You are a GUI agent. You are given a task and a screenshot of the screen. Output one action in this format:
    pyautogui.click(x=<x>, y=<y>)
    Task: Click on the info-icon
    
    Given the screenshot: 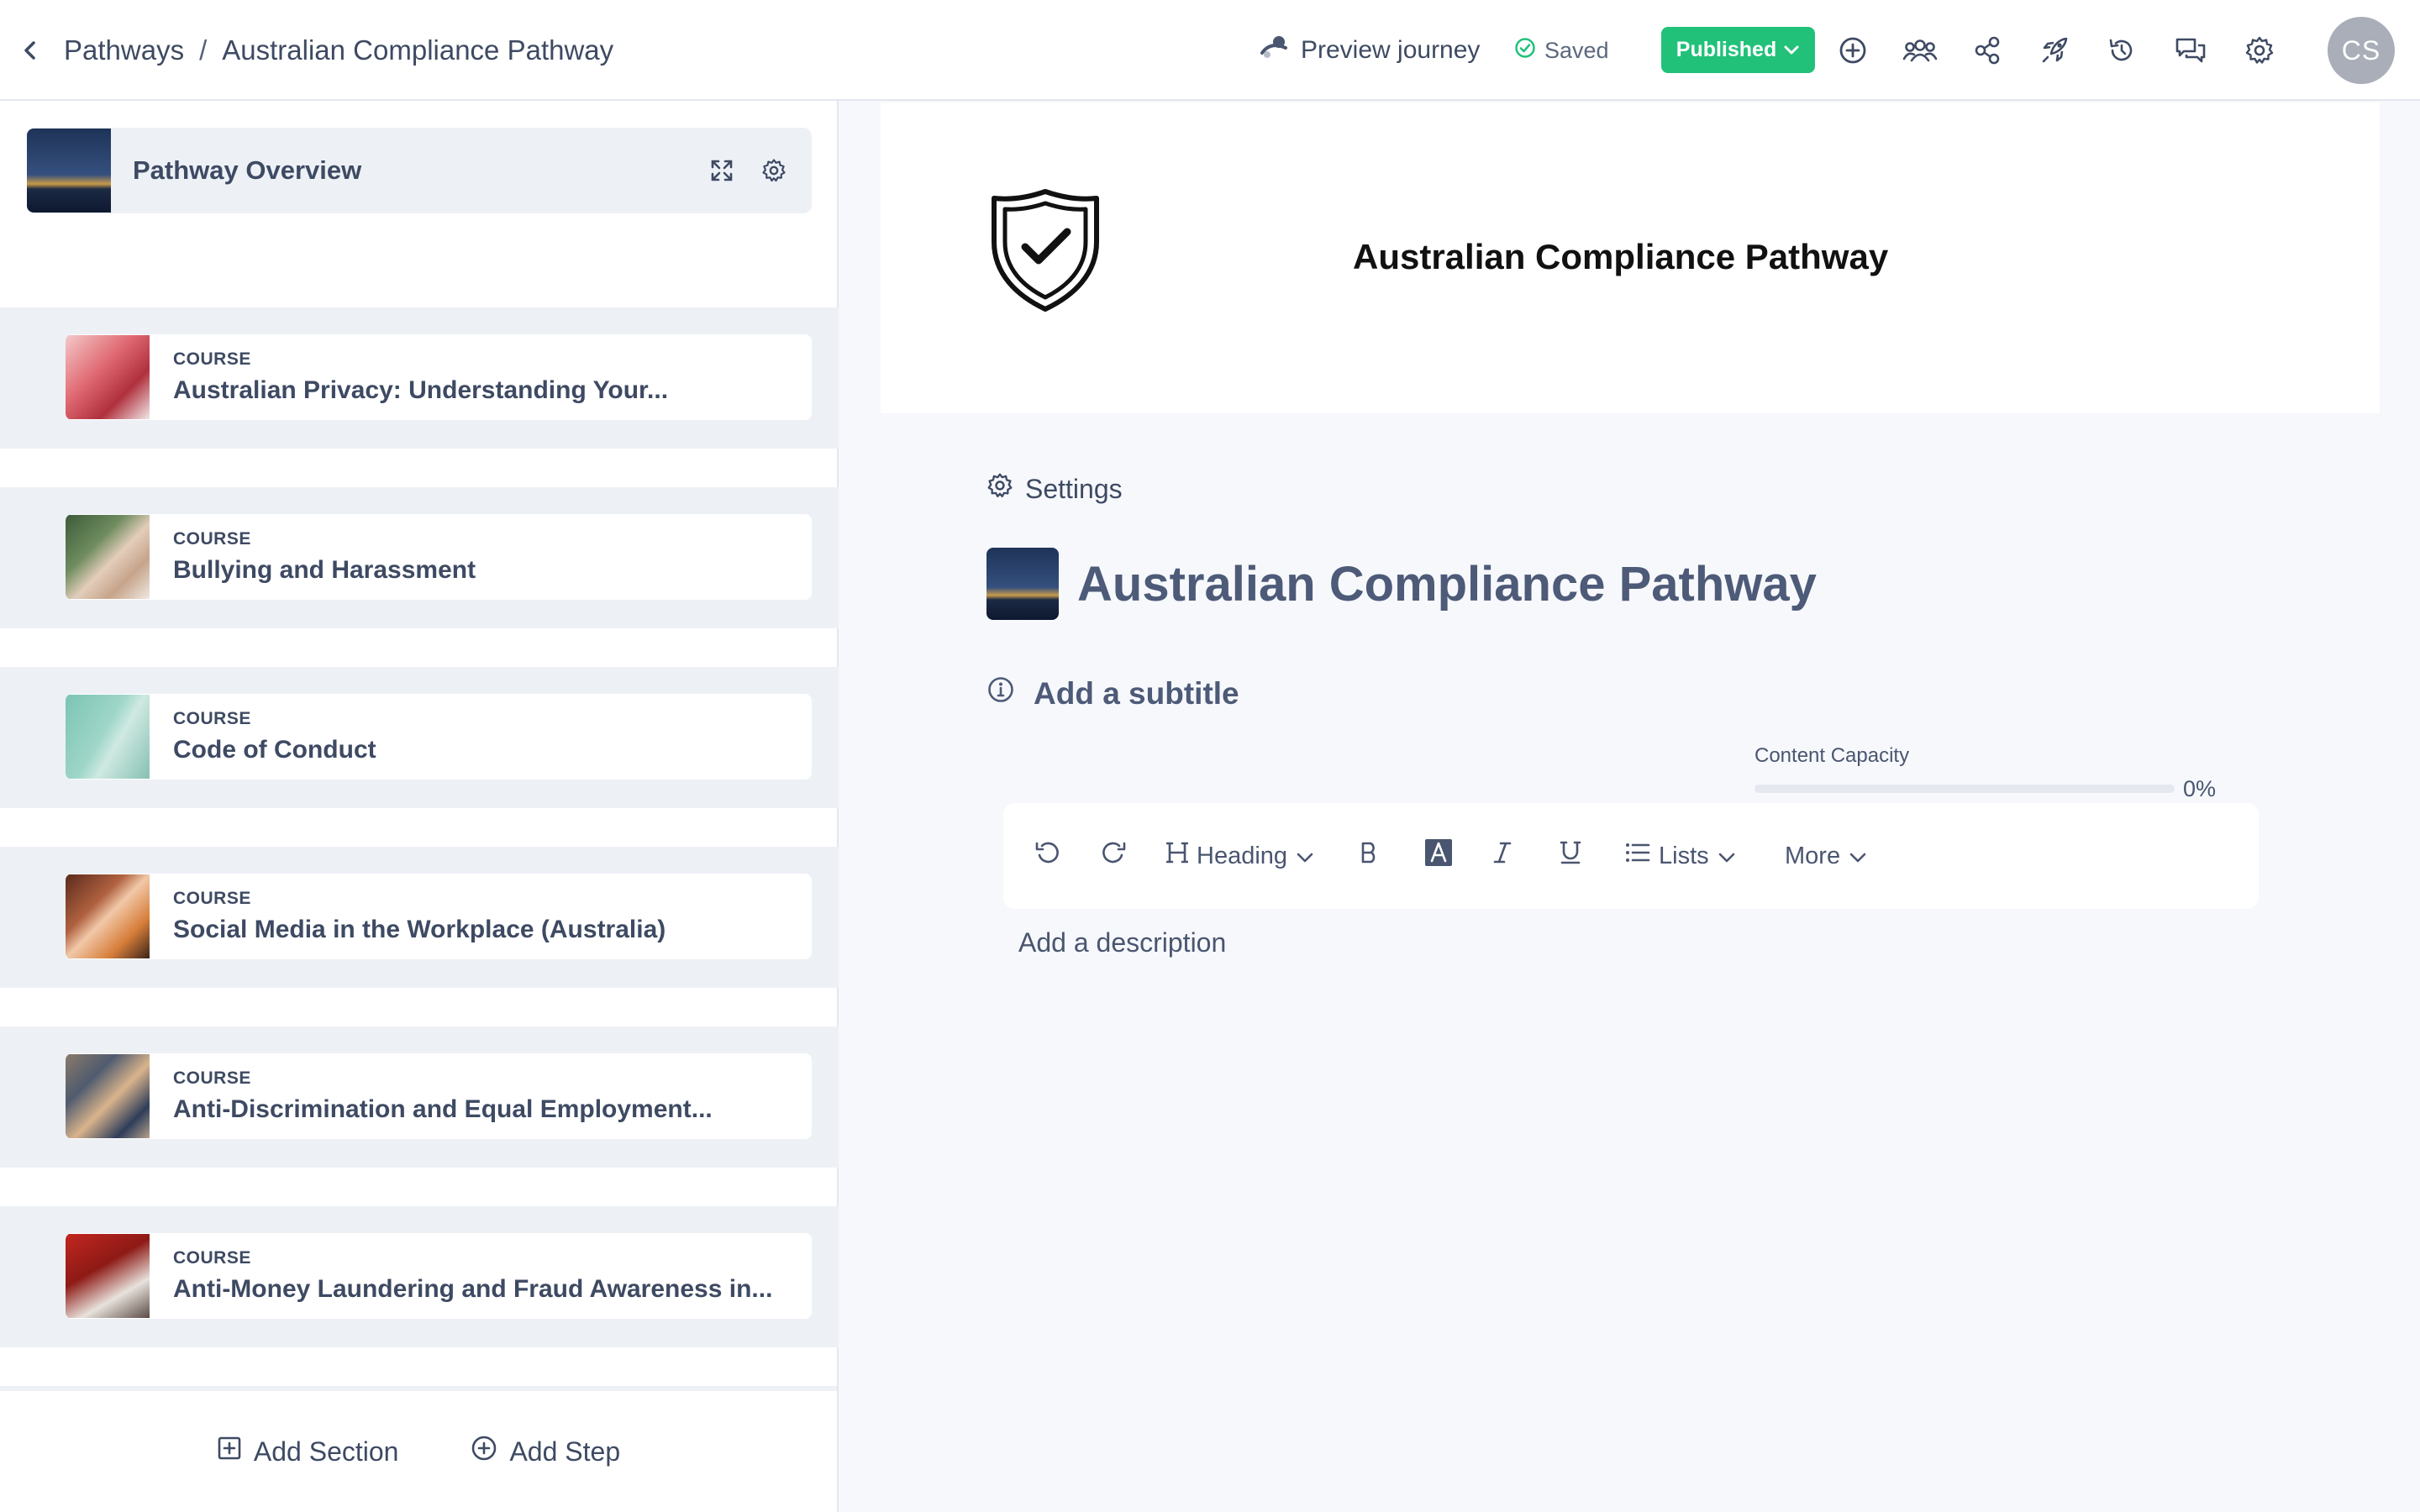 What is the action you would take?
    pyautogui.click(x=1000, y=693)
    